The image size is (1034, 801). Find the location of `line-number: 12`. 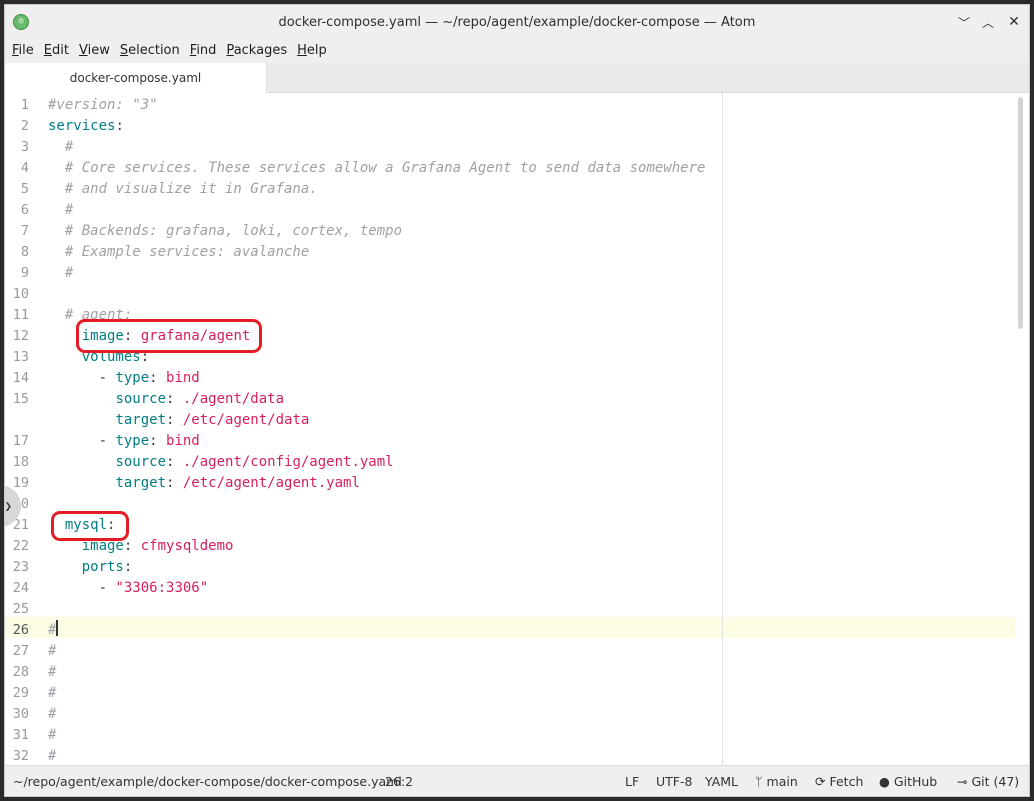

line-number: 12 is located at coordinates (17, 336).